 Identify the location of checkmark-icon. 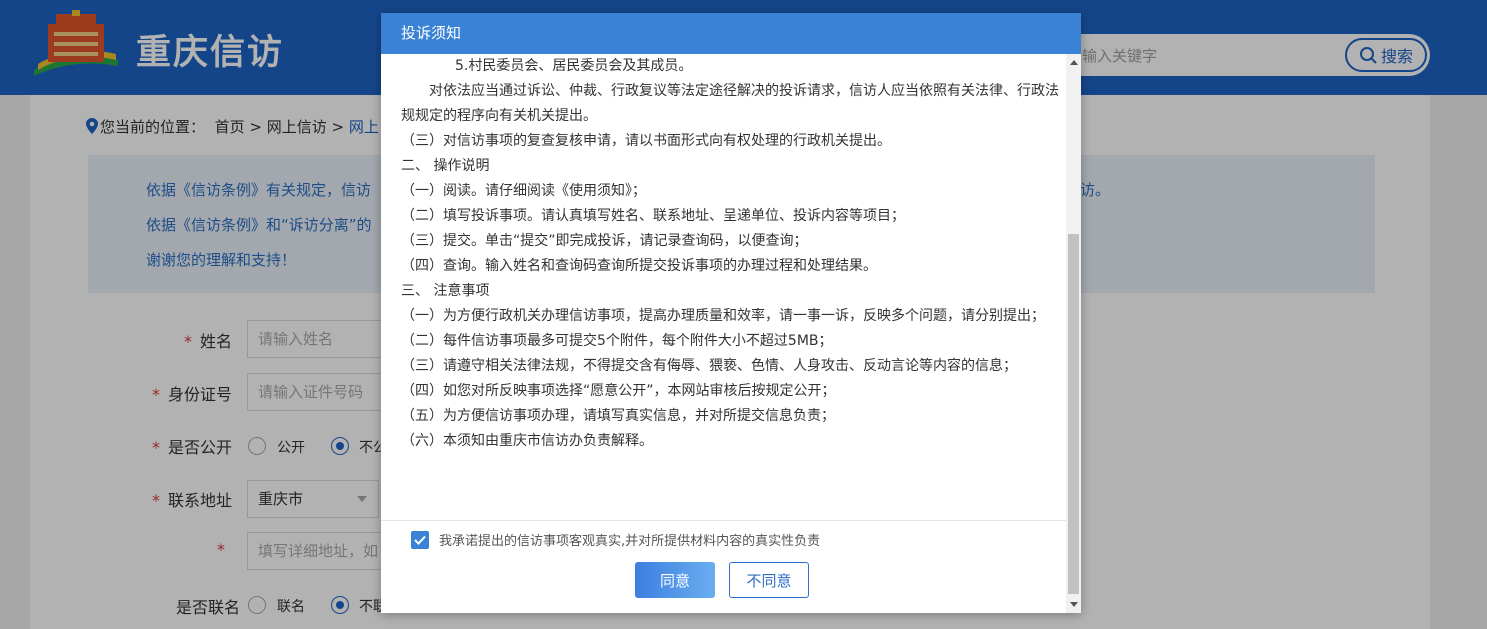
(420, 540).